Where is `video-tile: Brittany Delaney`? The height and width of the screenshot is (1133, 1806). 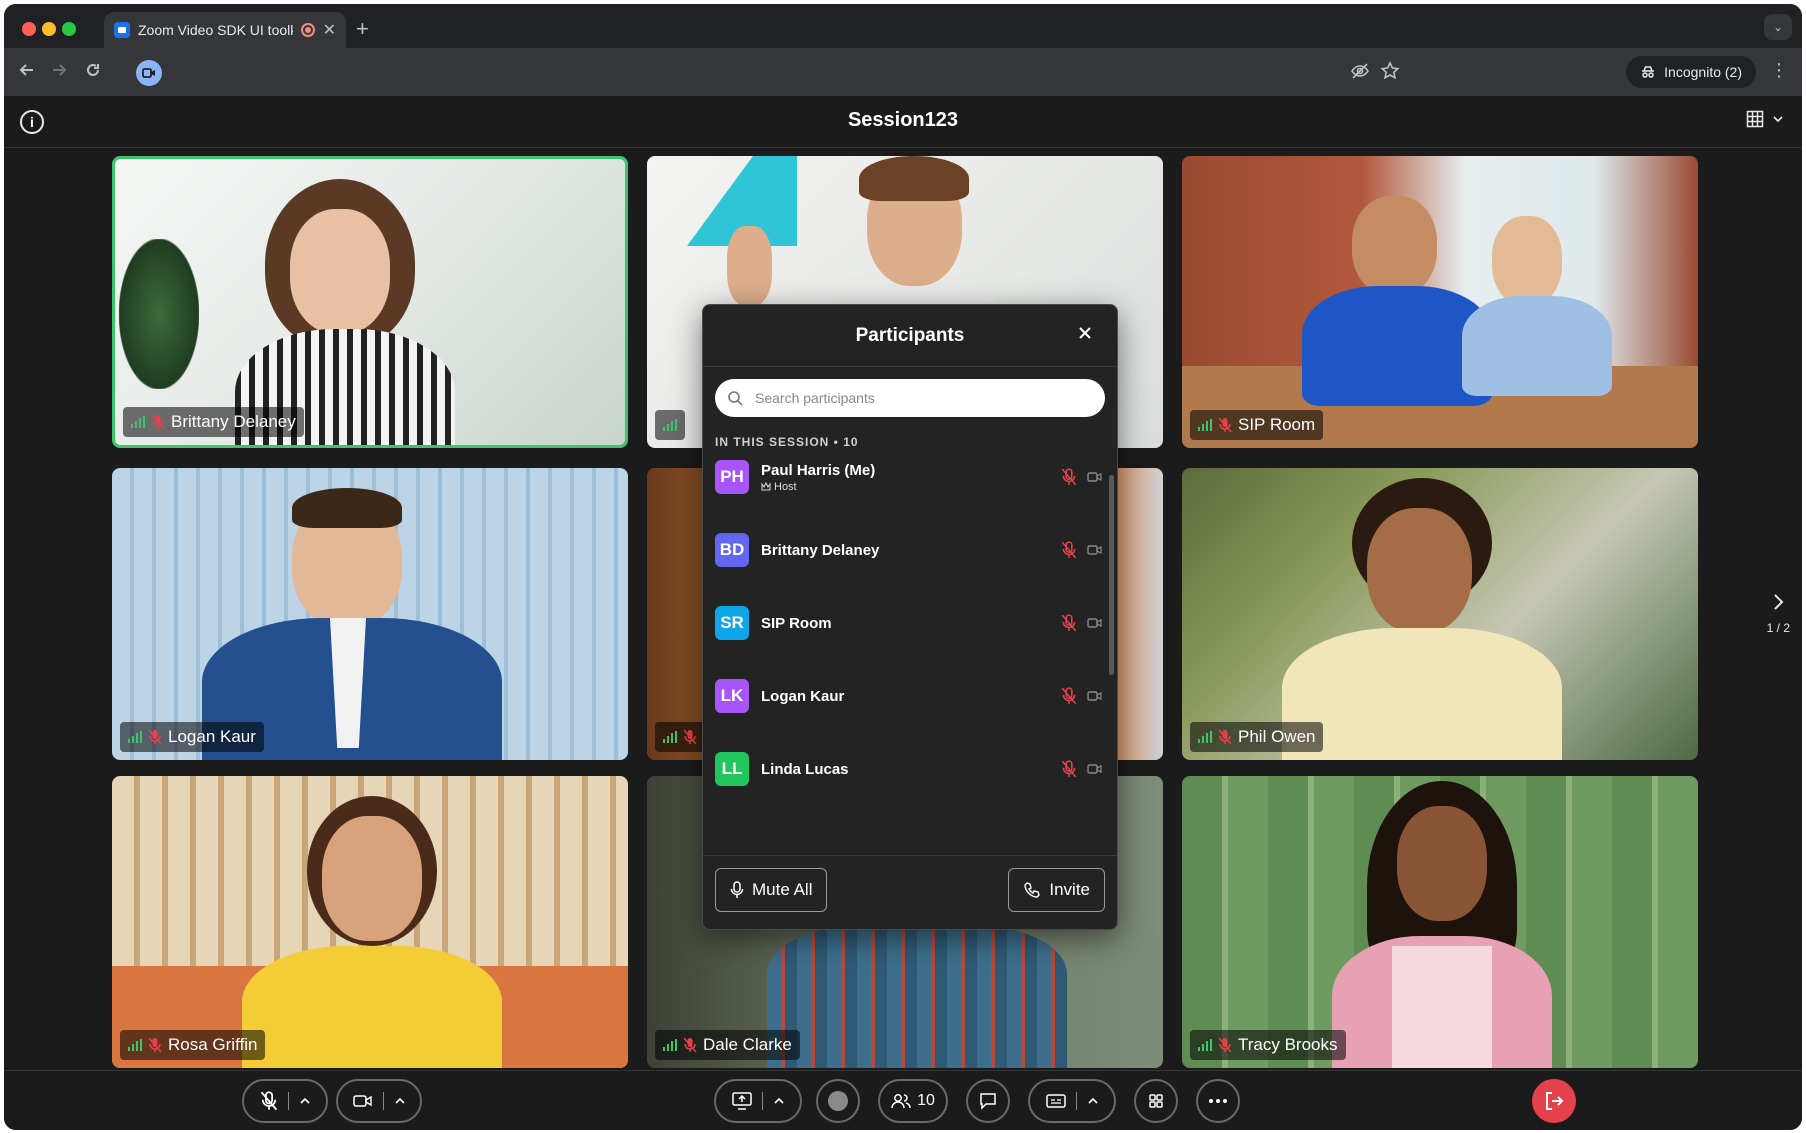 video-tile: Brittany Delaney is located at coordinates (370, 302).